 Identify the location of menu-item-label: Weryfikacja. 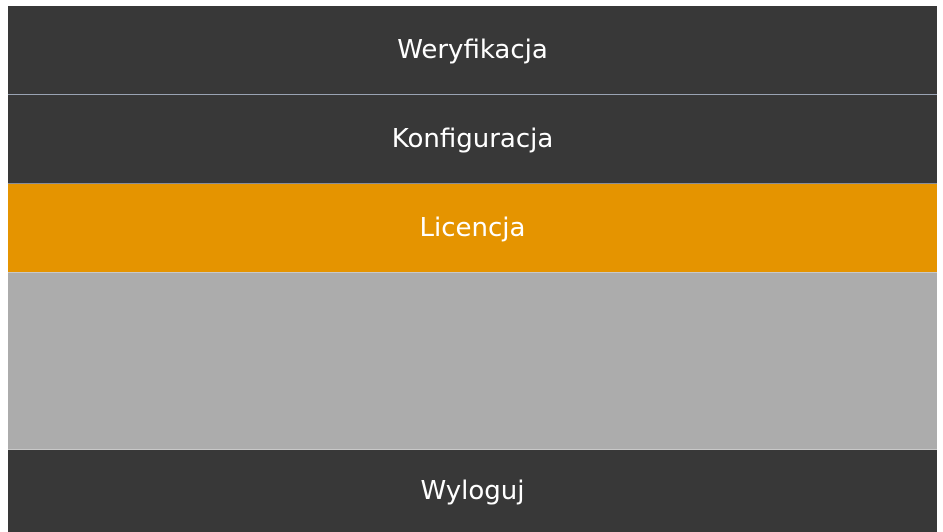
(472, 50).